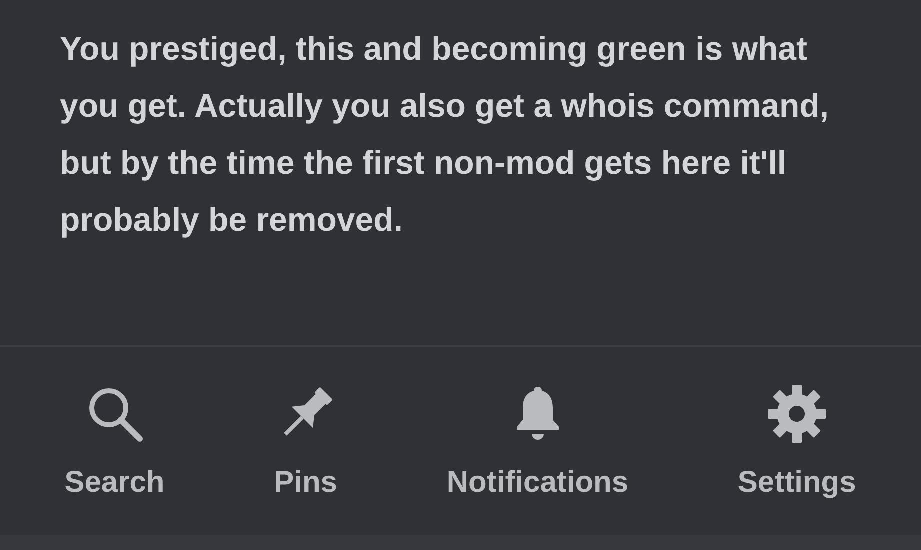  I want to click on action-label: Settings, so click(797, 483).